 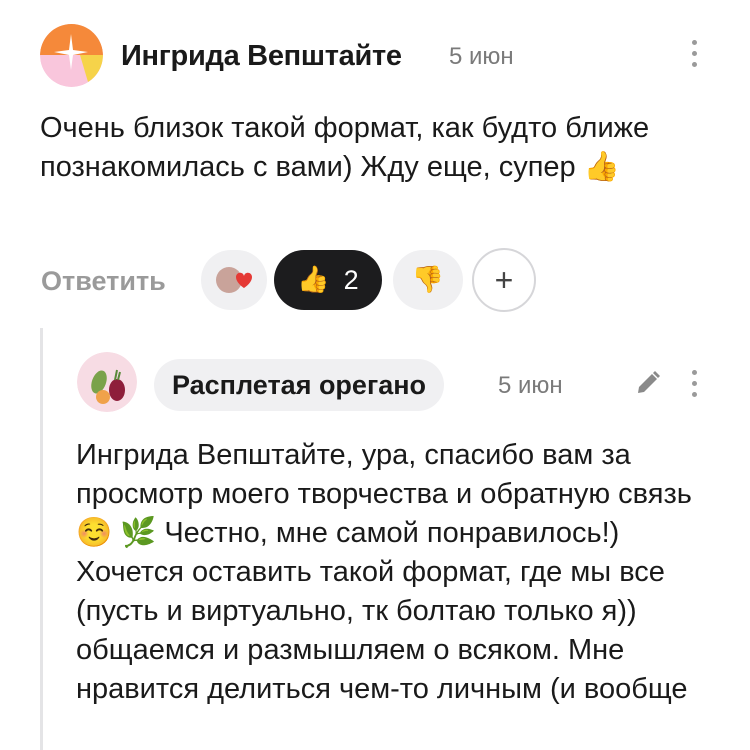 I want to click on plus-icon: +, so click(x=504, y=279).